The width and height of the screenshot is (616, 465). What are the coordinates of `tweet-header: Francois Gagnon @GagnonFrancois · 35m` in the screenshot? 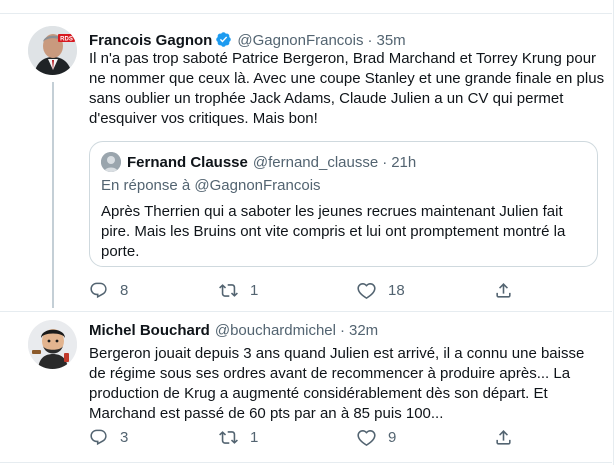 It's located at (247, 38).